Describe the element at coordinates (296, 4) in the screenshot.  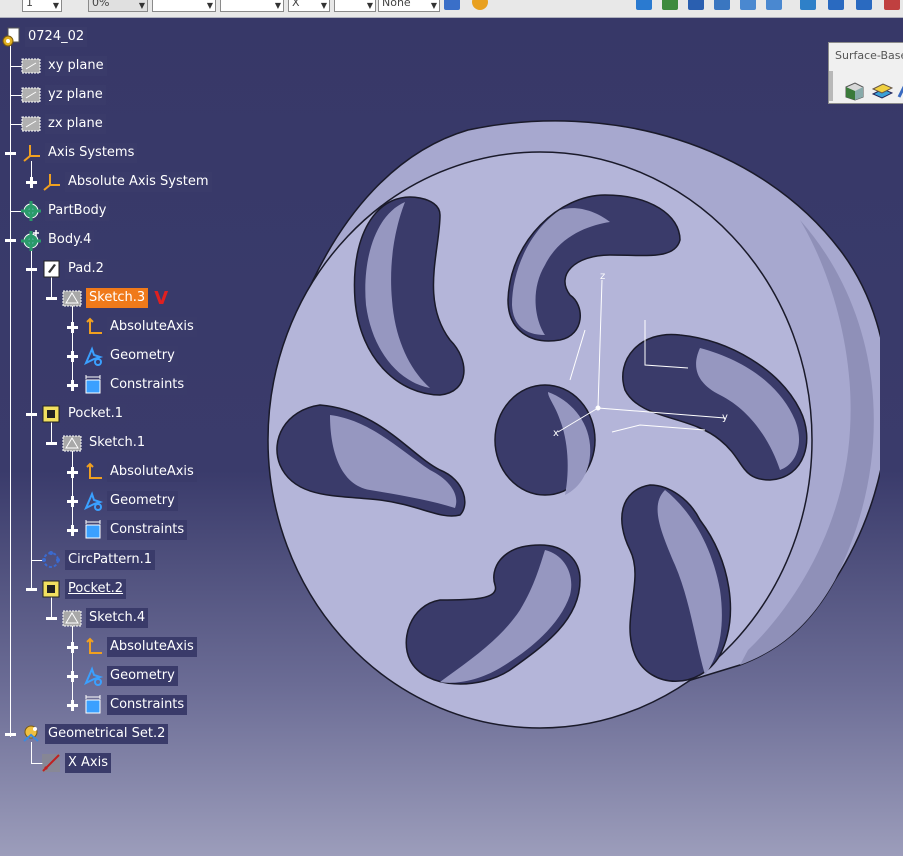
I see `point-type-value: X` at that location.